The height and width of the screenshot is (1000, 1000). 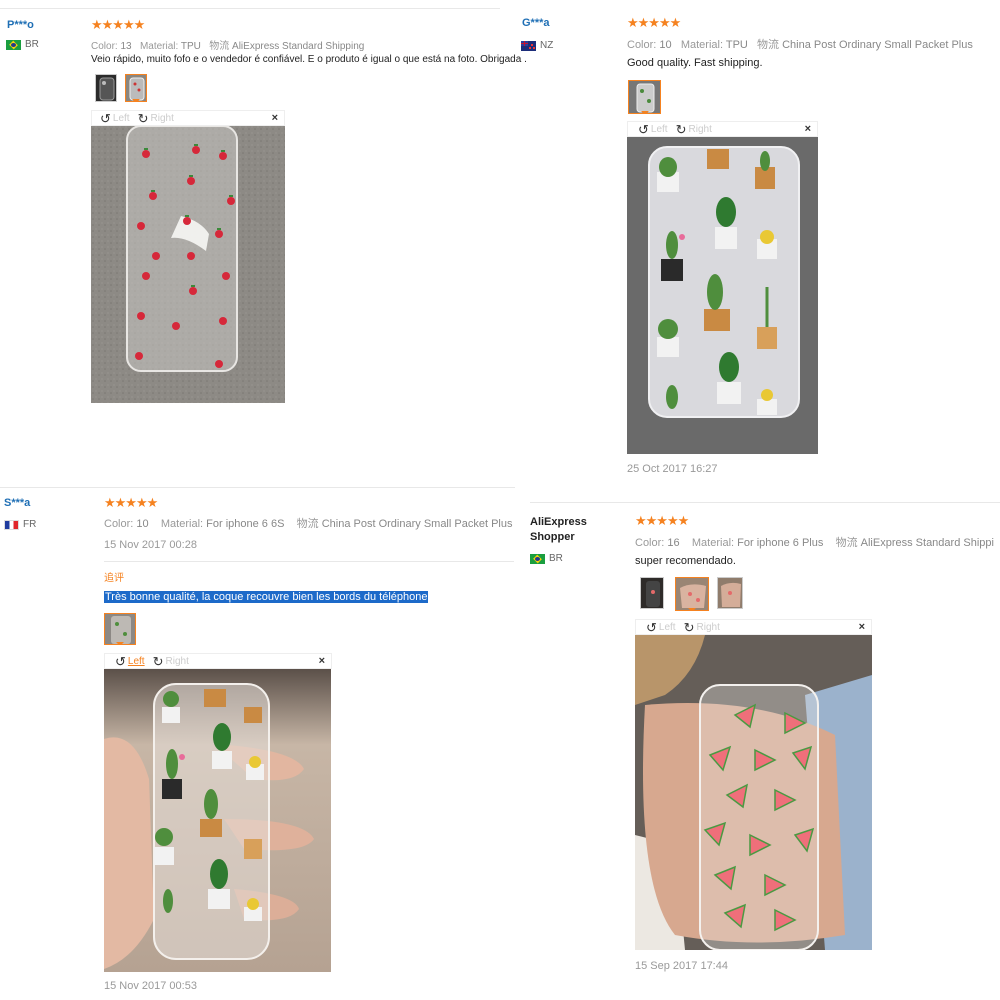 I want to click on country-code: FR, so click(x=30, y=524).